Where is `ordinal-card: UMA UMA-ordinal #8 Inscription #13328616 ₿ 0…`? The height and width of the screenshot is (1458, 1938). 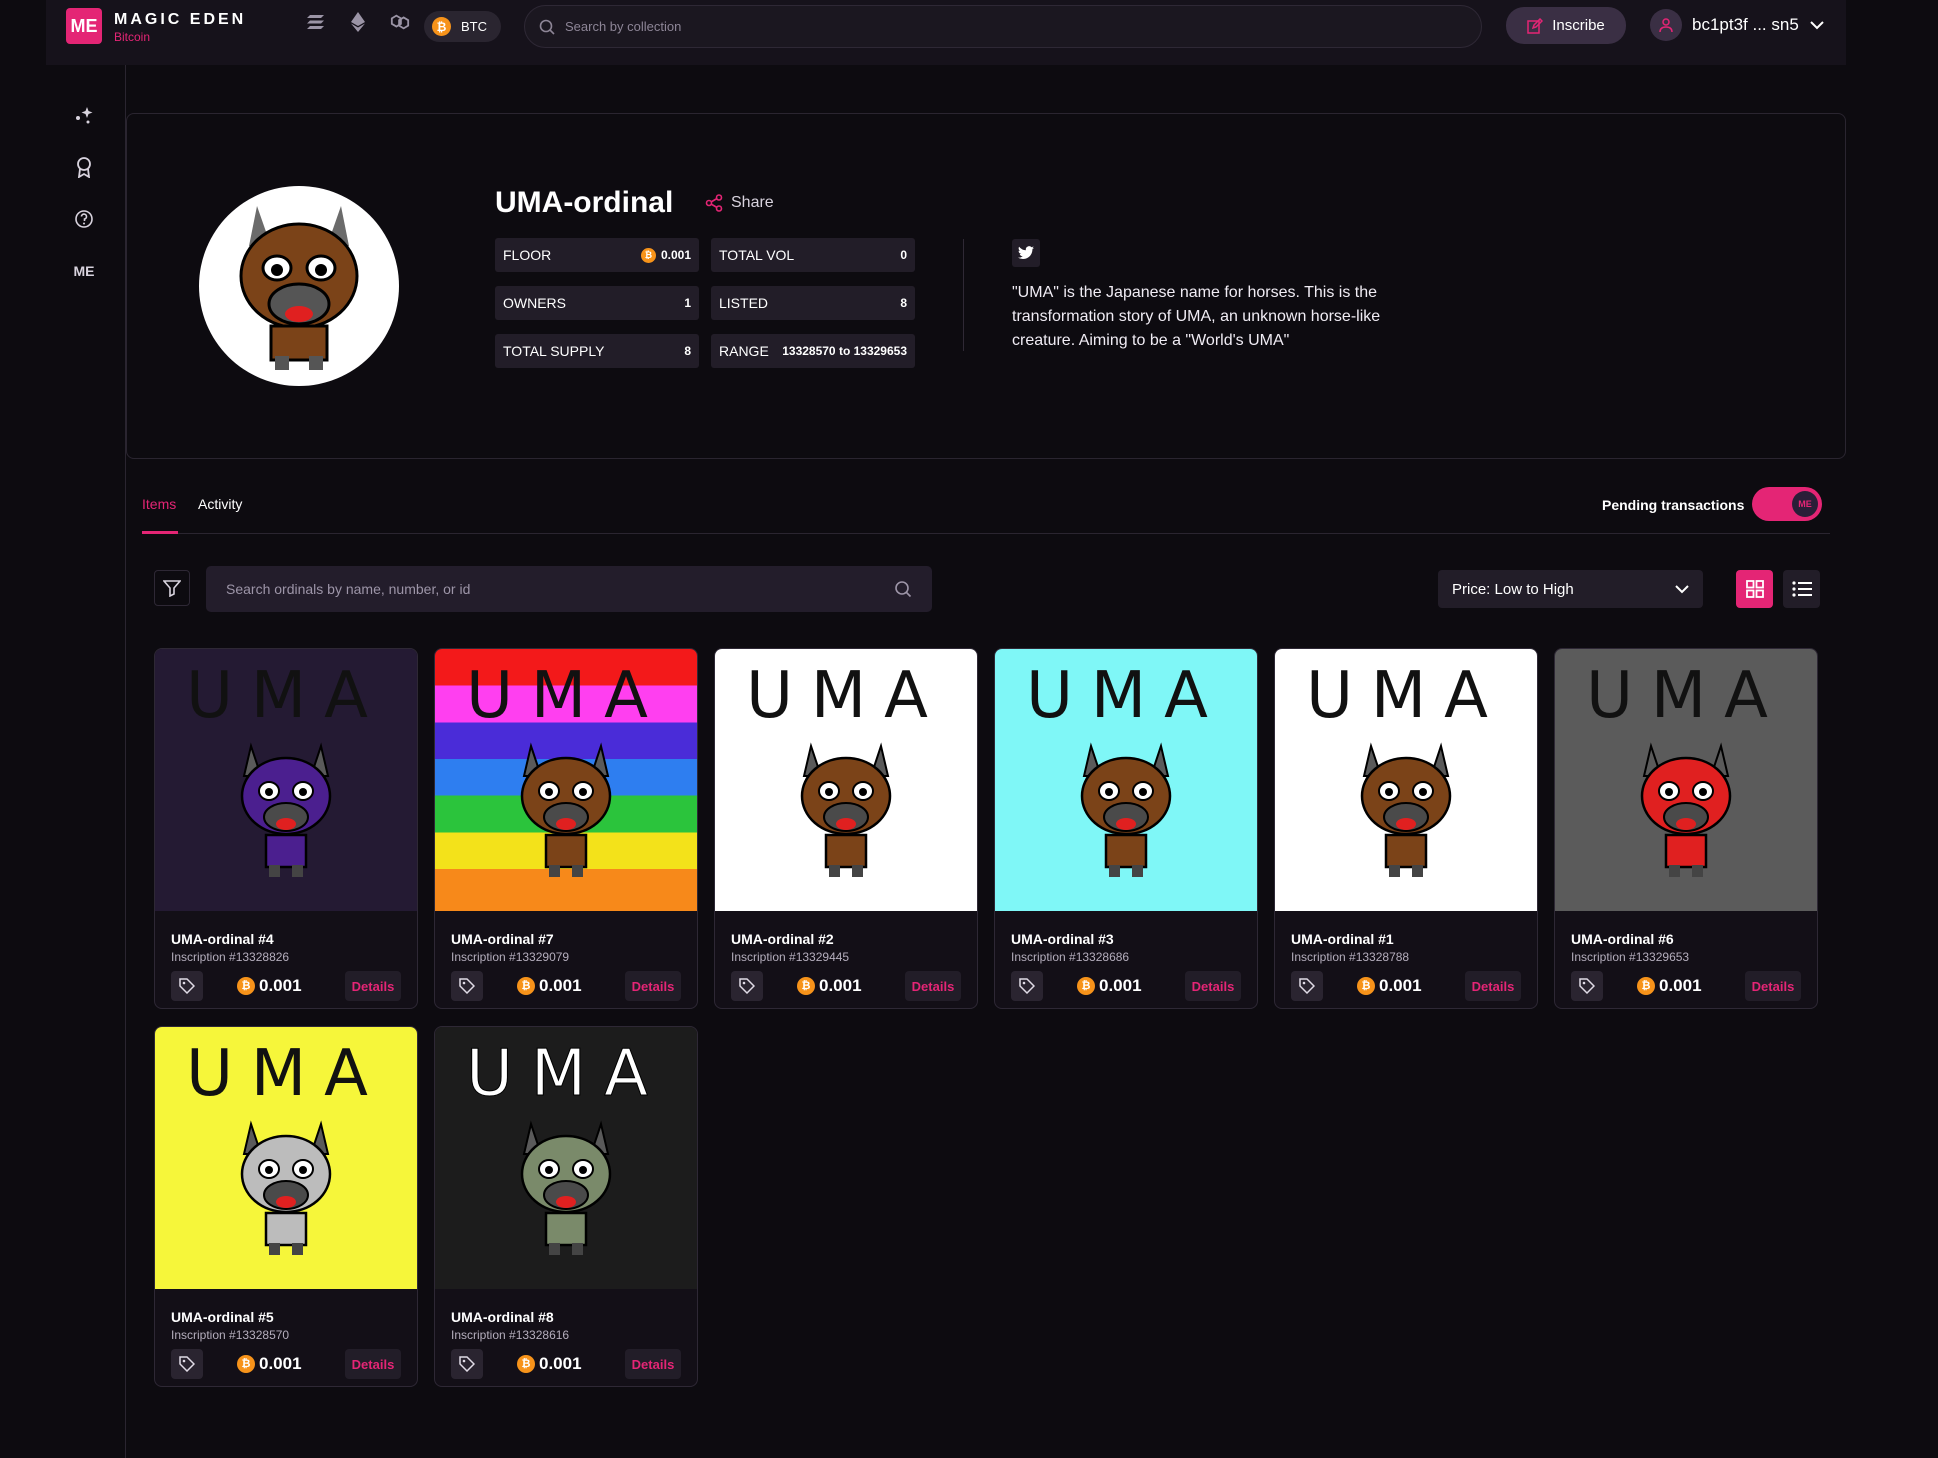 ordinal-card: UMA UMA-ordinal #8 Inscription #13328616 ₿ 0… is located at coordinates (566, 1206).